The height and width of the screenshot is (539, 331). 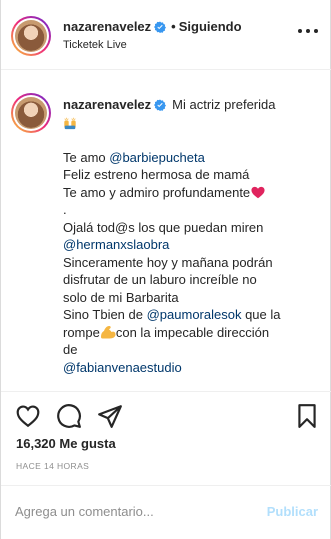 What do you see at coordinates (166, 35) in the screenshot?
I see `post-header: nazarenavelez • Siguiendo Ticketek Live` at bounding box center [166, 35].